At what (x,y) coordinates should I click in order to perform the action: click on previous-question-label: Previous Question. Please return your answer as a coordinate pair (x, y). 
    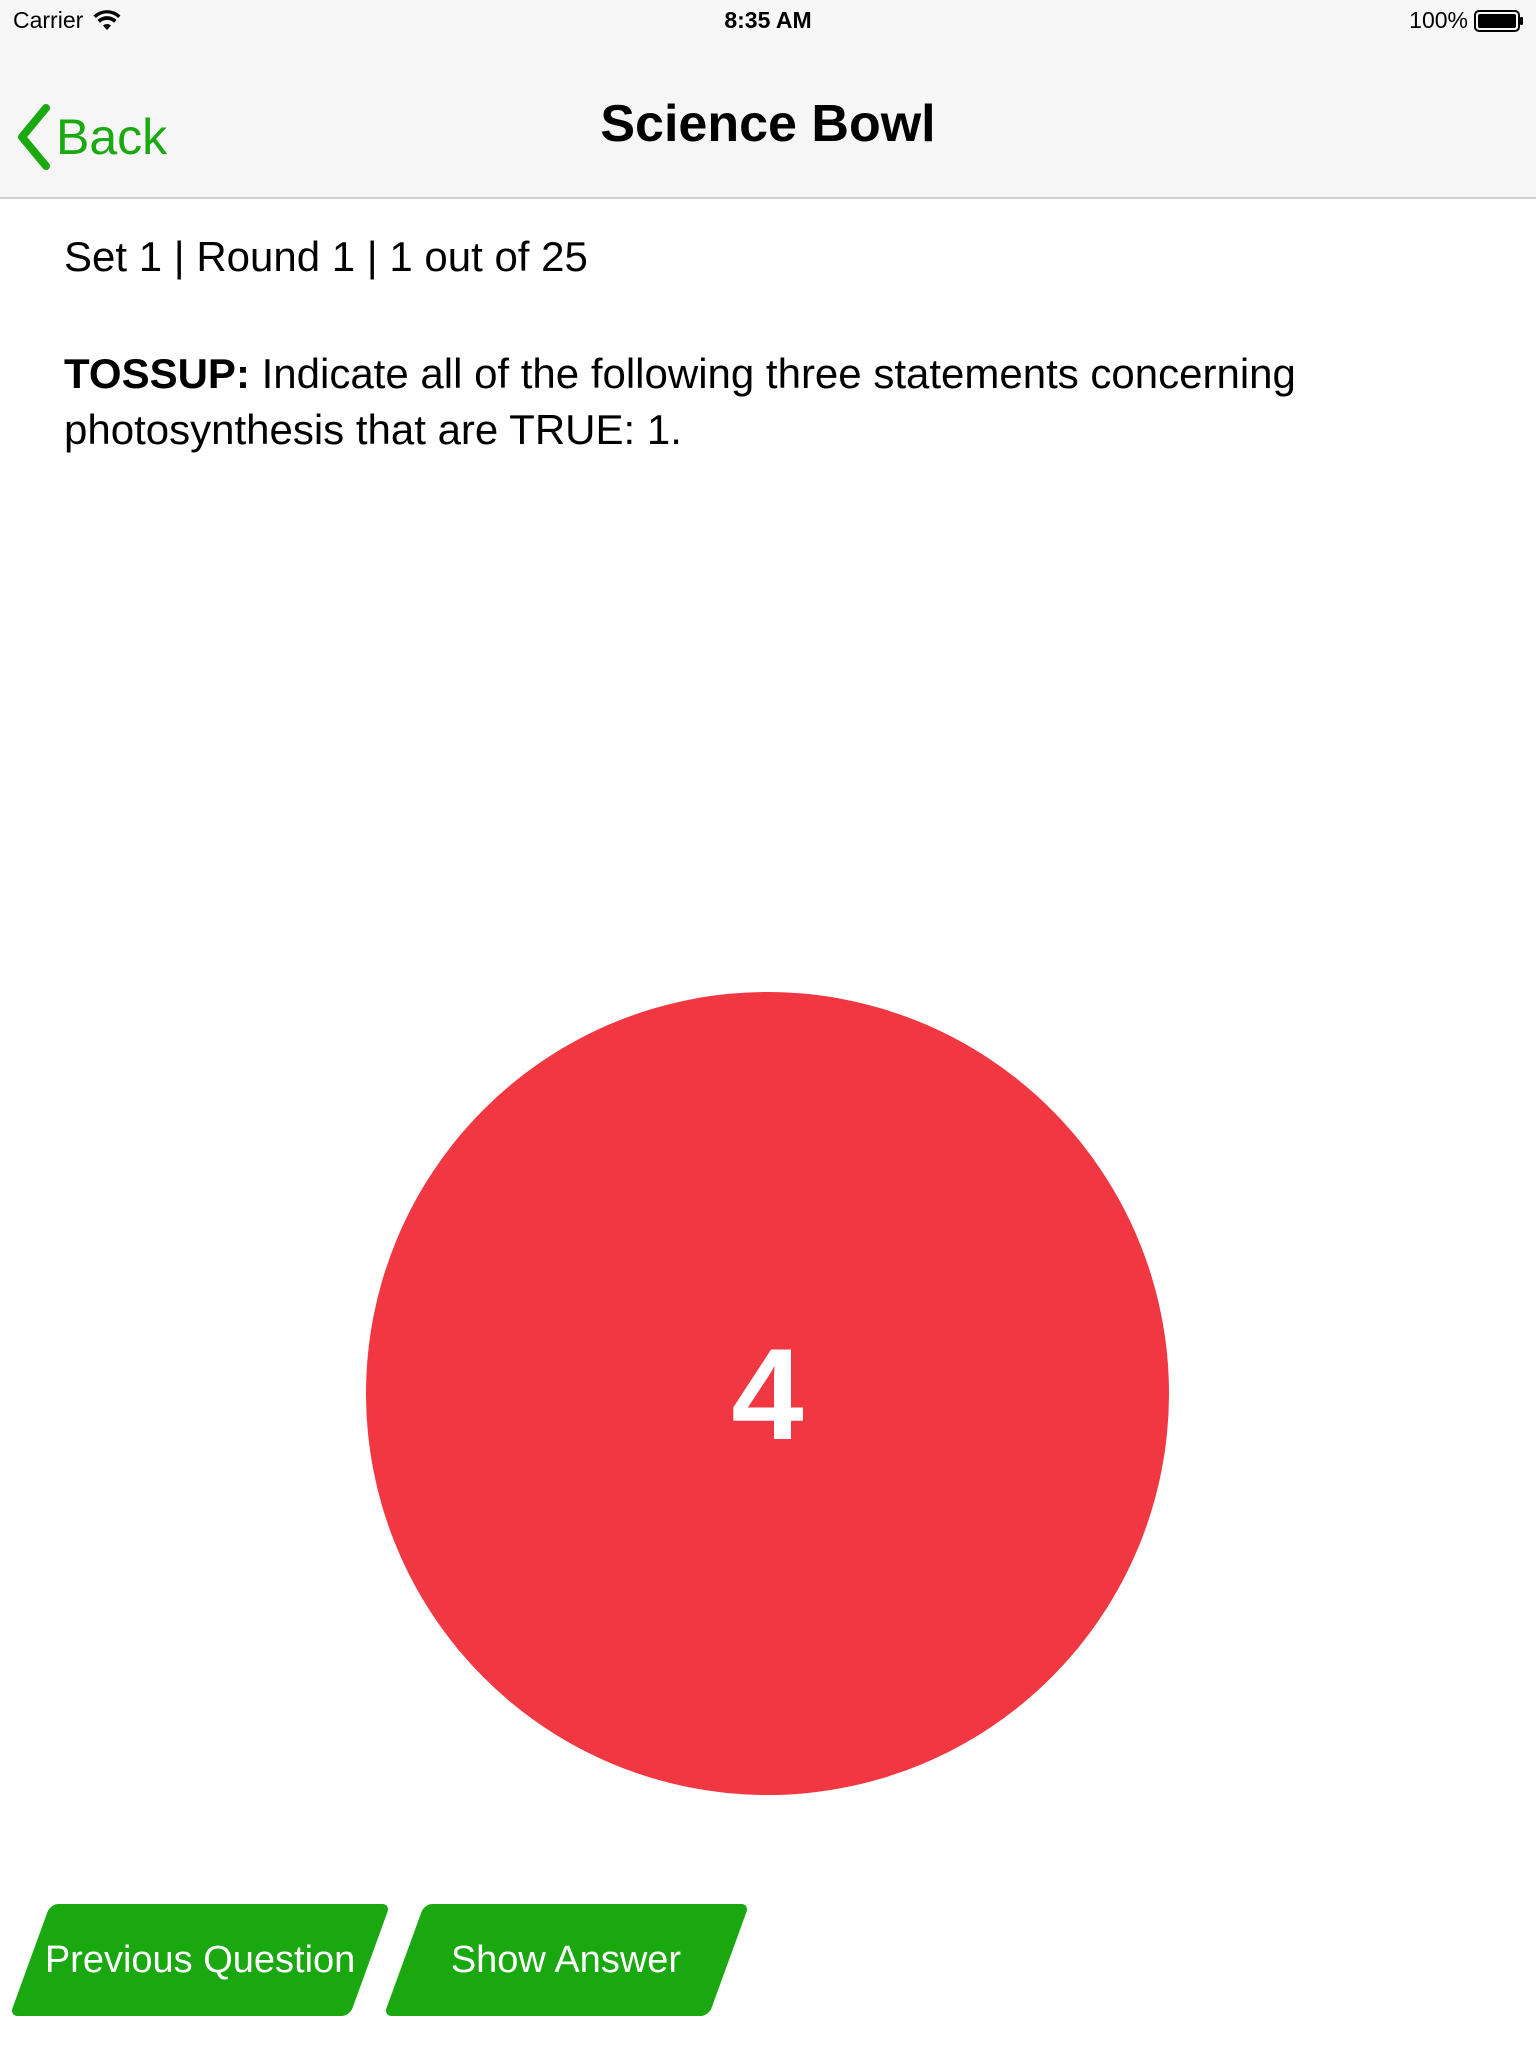
    Looking at the image, I should click on (200, 1959).